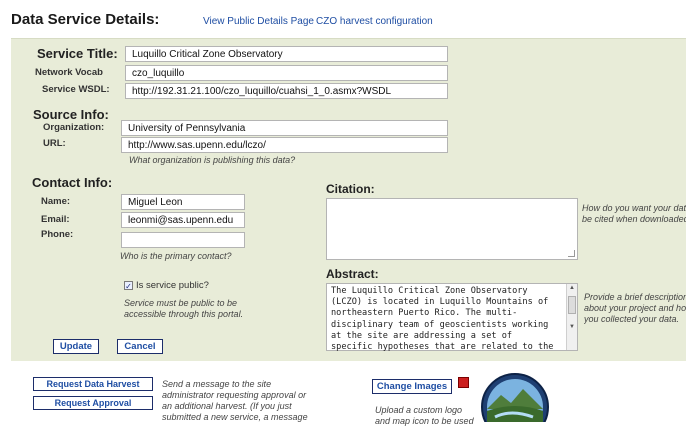  I want to click on contact-name-label: Name:, so click(56, 201).